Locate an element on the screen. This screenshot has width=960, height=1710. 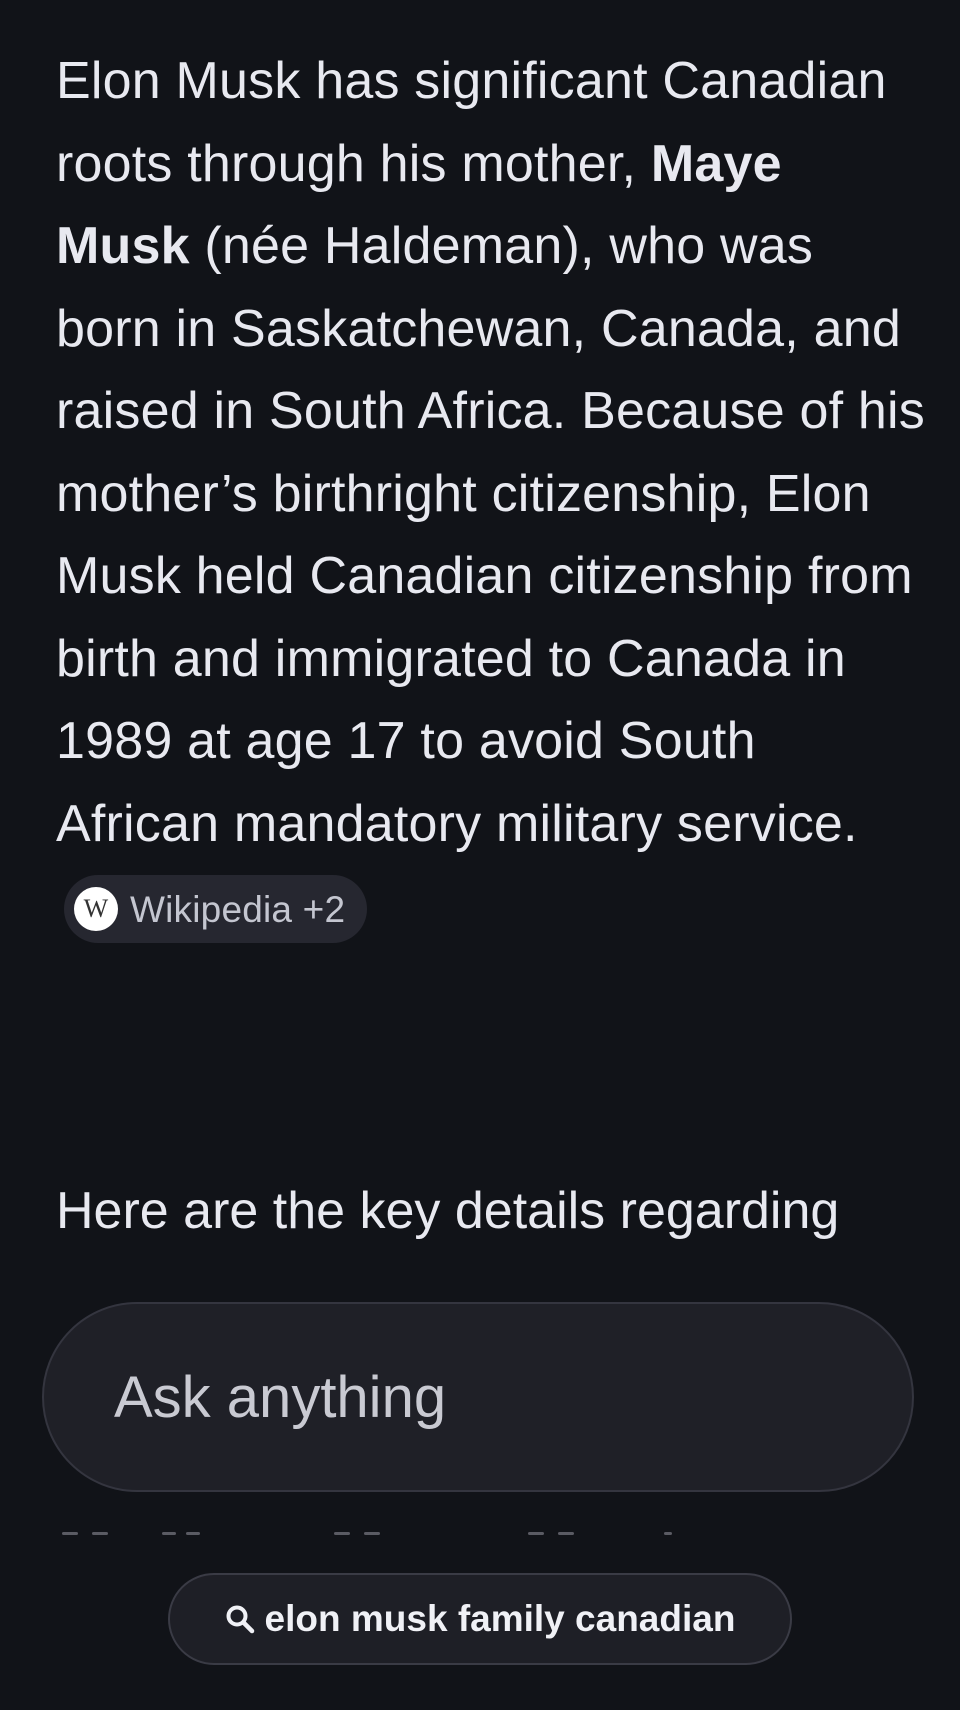
search-icon is located at coordinates (240, 1619).